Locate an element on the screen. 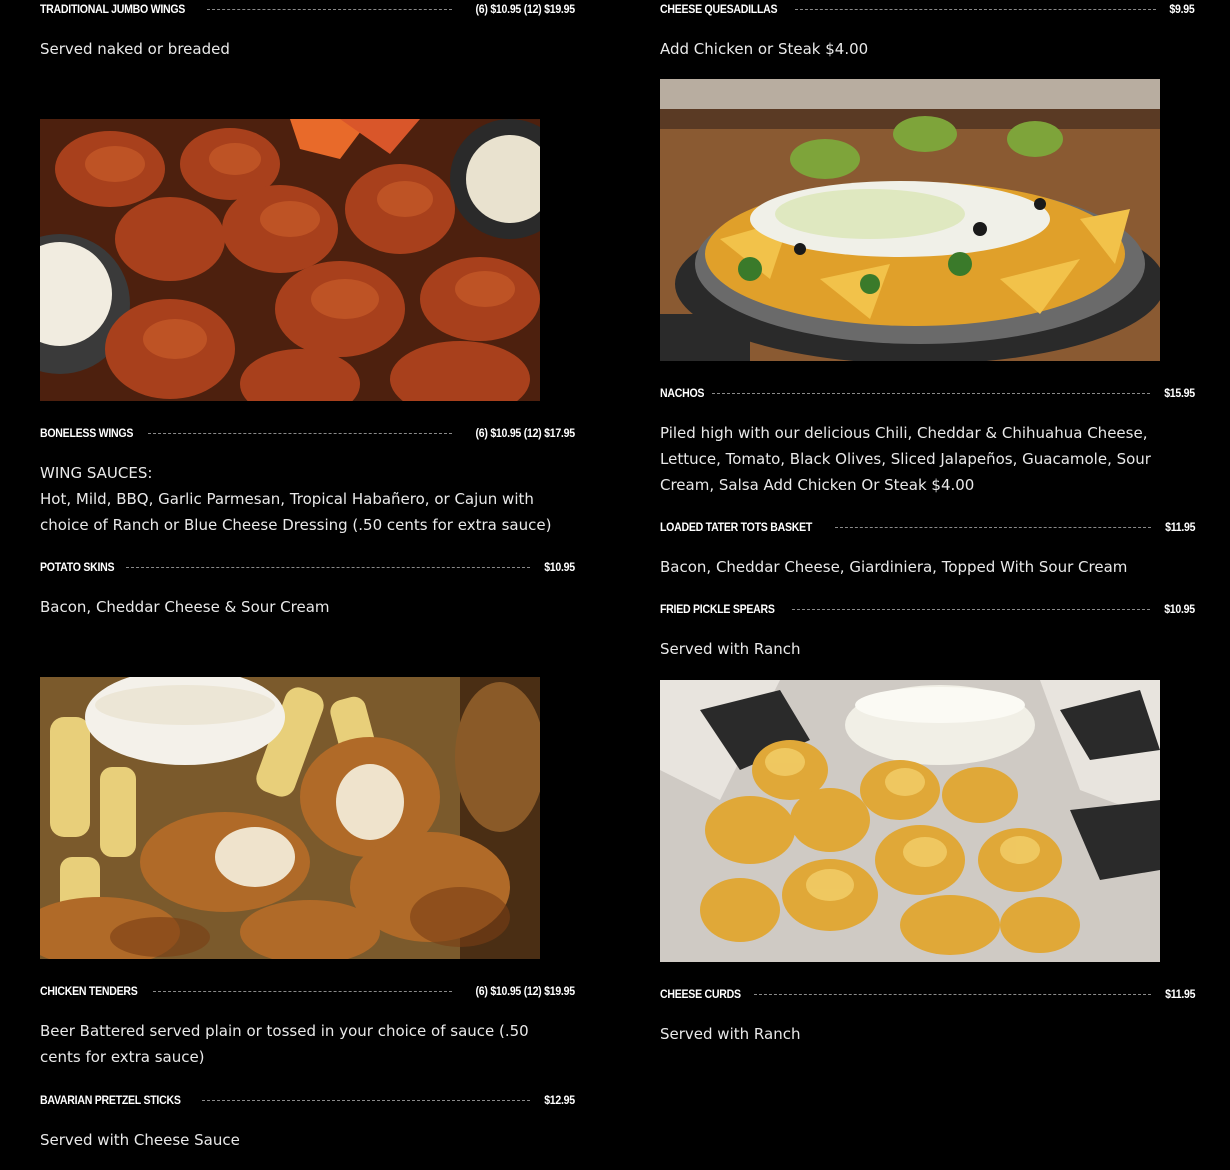  menu-item-header: LOADED TATER TOTS BASKET $11.95 is located at coordinates (927, 527).